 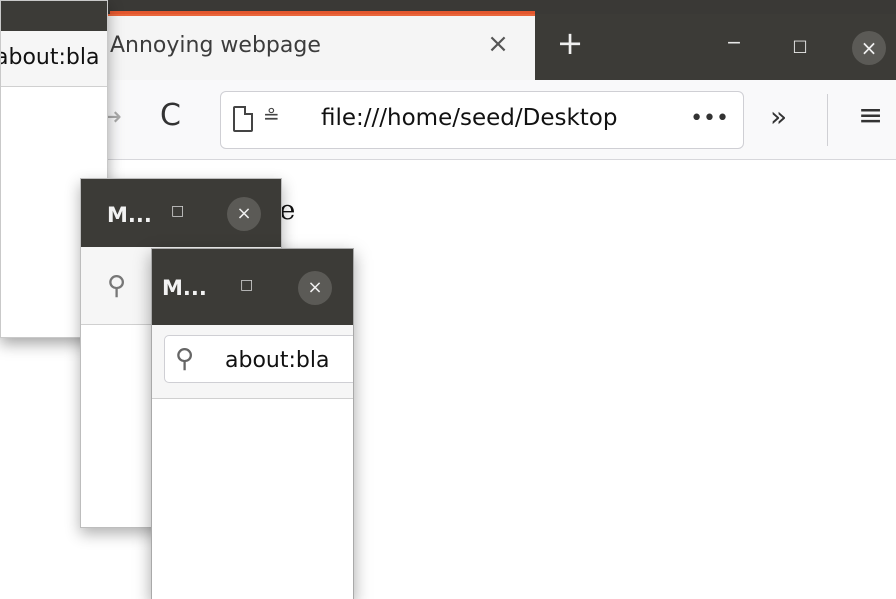 What do you see at coordinates (869, 48) in the screenshot?
I see `window-close-icon: ×` at bounding box center [869, 48].